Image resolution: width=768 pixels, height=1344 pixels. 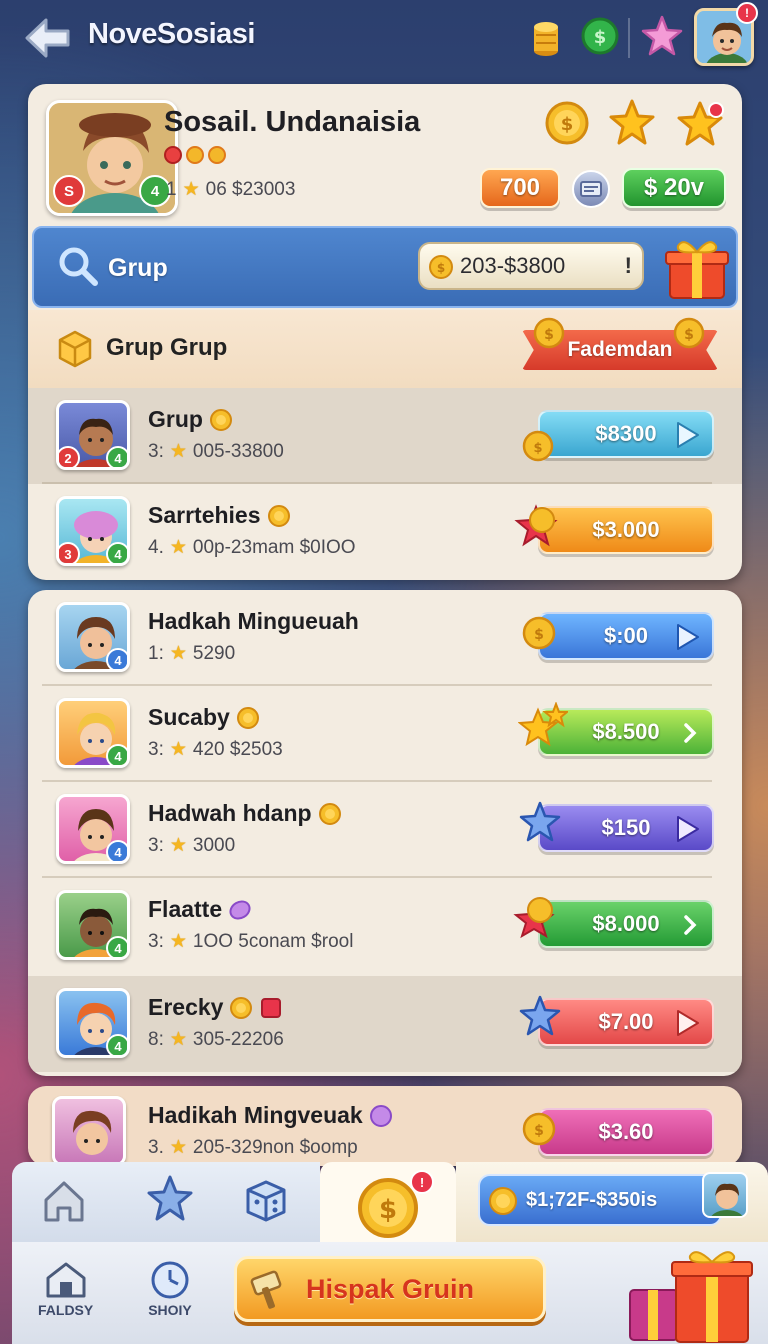 I want to click on row-meta: 3: ★ 005-33800, so click(x=216, y=451).